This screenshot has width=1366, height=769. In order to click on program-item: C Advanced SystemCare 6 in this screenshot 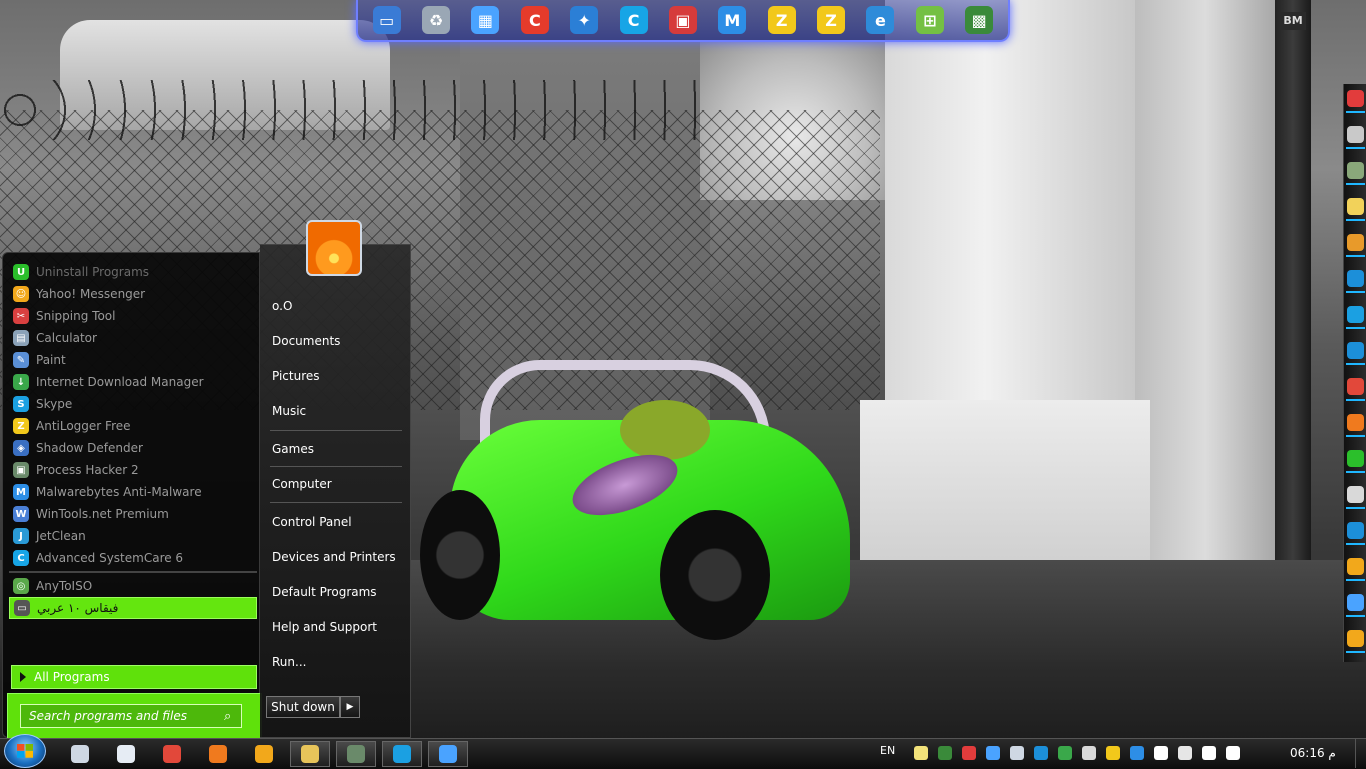, I will do `click(133, 558)`.